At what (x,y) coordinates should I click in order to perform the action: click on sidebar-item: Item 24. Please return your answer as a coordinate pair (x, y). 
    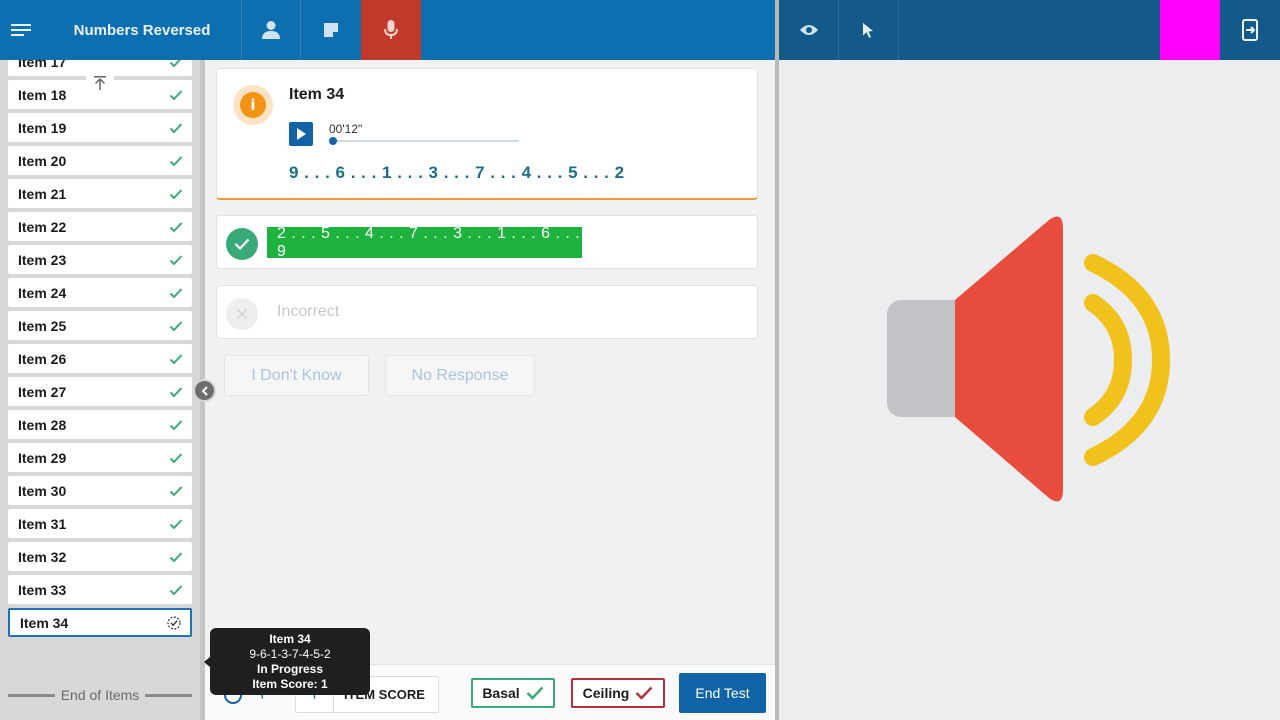
    Looking at the image, I should click on (100, 292).